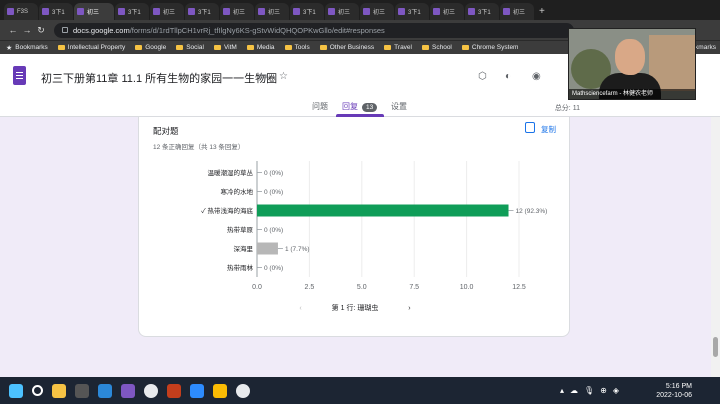 The width and height of the screenshot is (720, 404). What do you see at coordinates (13, 30) in the screenshot?
I see `back-icon: ←` at bounding box center [13, 30].